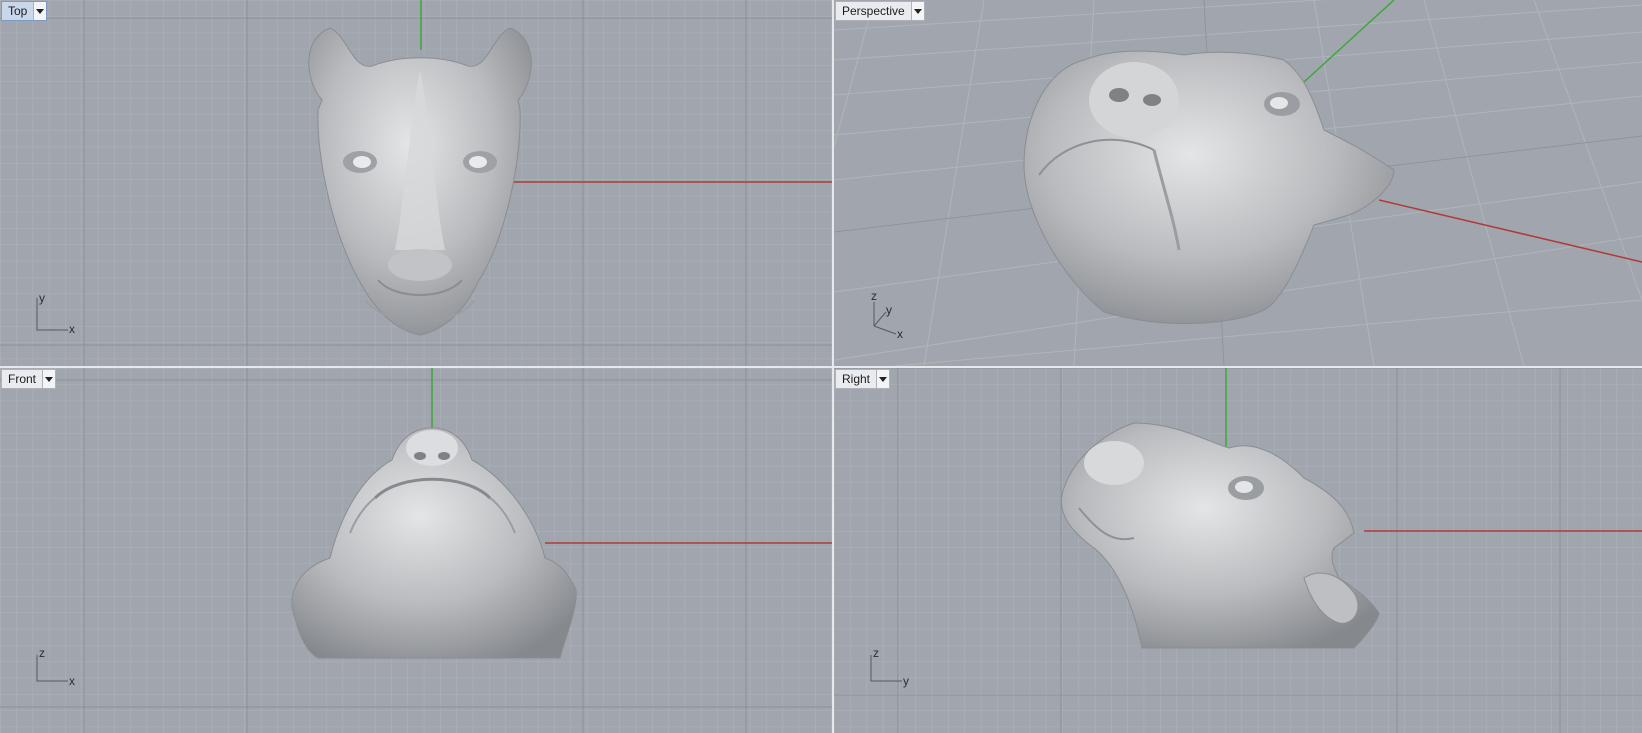 This screenshot has height=733, width=1642. I want to click on viewport-title: Perspective, so click(873, 11).